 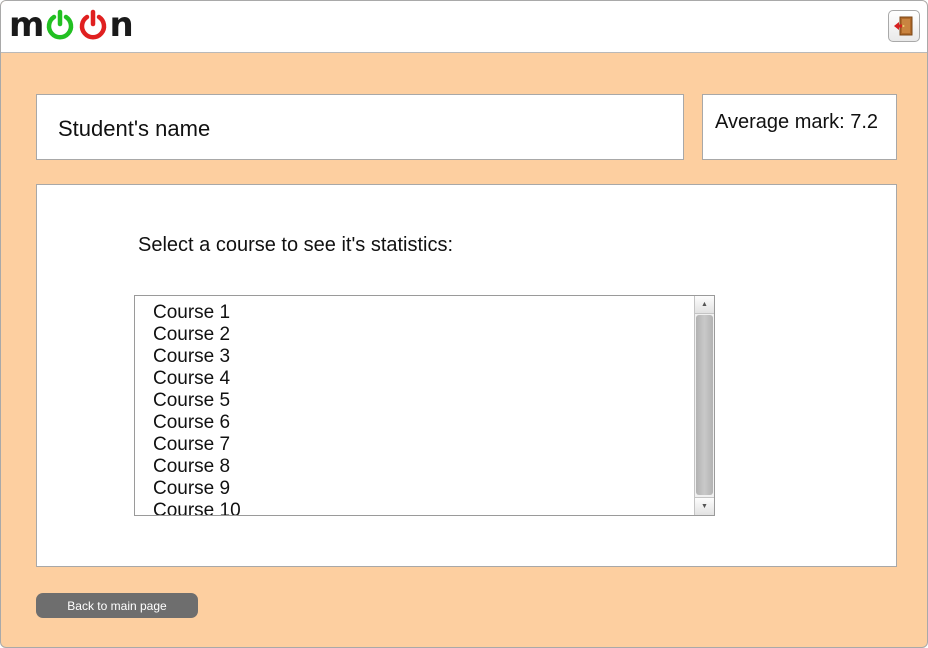 What do you see at coordinates (197, 467) in the screenshot?
I see `course-item: Course 8` at bounding box center [197, 467].